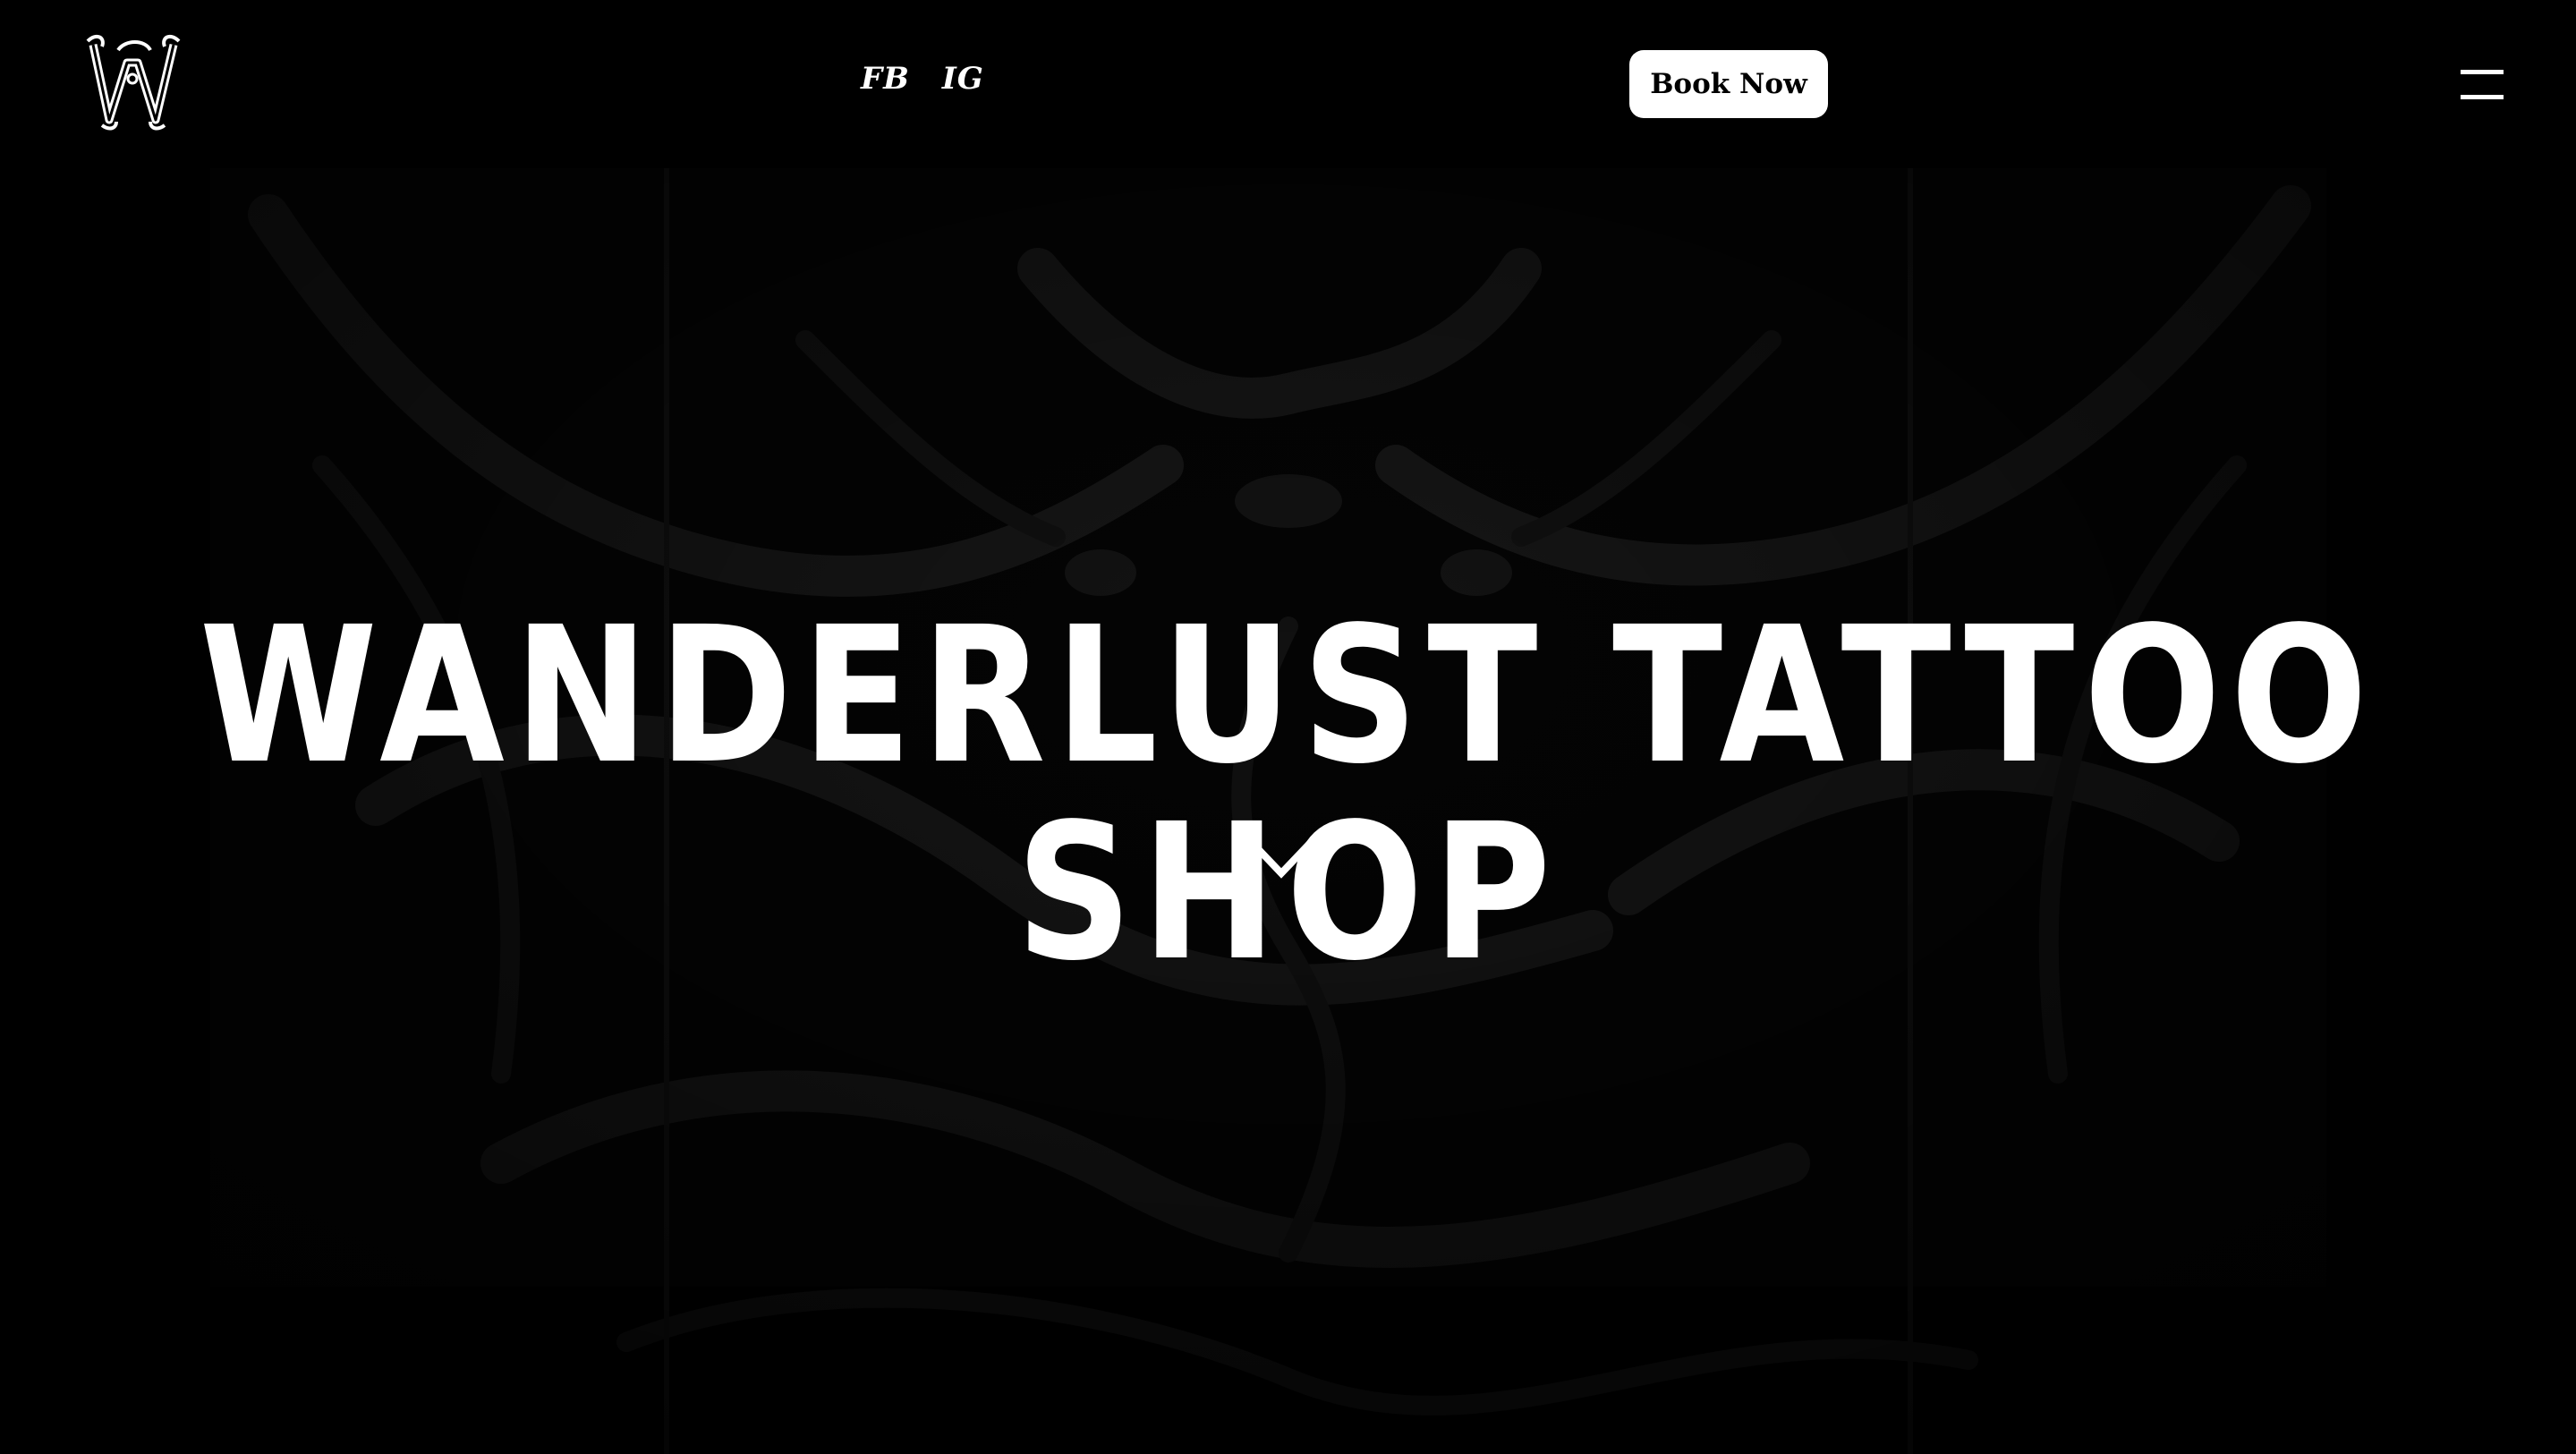  I want to click on chevron-down-icon, so click(1281, 855).